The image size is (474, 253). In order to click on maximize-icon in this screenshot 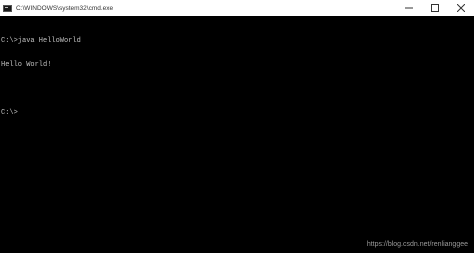, I will do `click(435, 8)`.